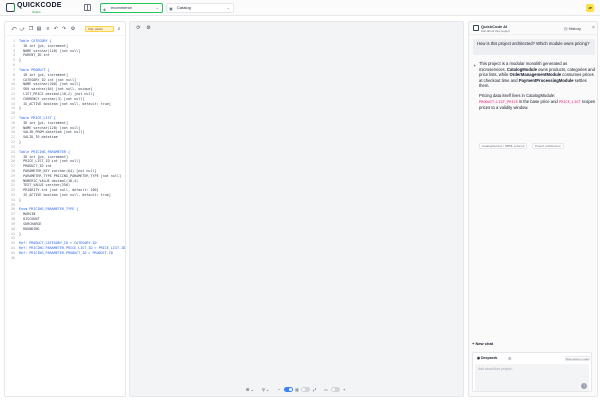 Image resolution: width=600 pixels, height=400 pixels. Describe the element at coordinates (31, 29) in the screenshot. I see `copy-icon: ❐` at that location.